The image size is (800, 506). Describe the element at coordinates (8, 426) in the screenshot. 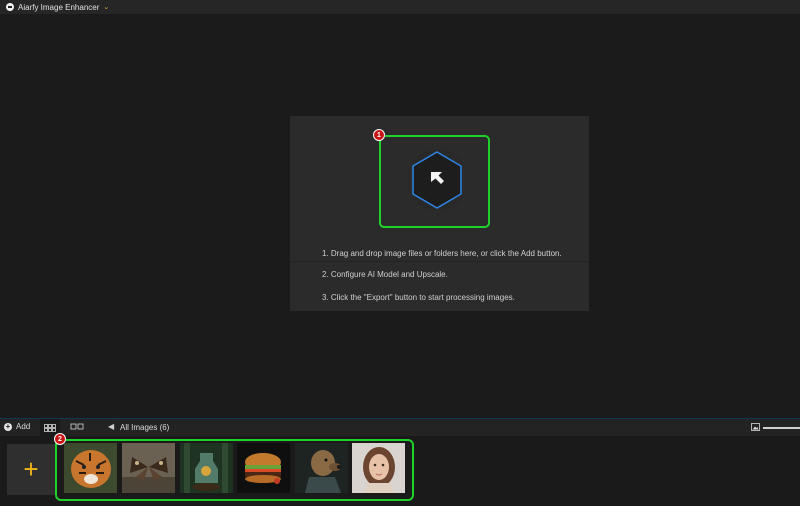

I see `plus-circle-icon: +` at that location.